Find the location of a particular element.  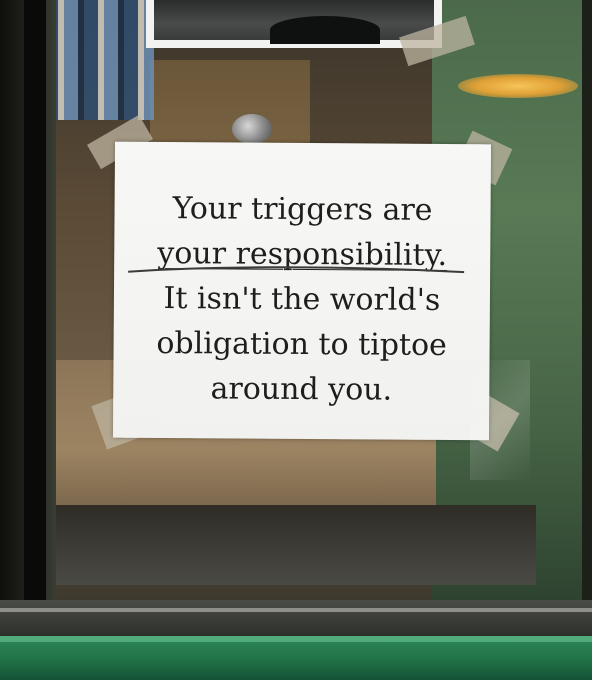

window-sill-edge is located at coordinates (296, 610).